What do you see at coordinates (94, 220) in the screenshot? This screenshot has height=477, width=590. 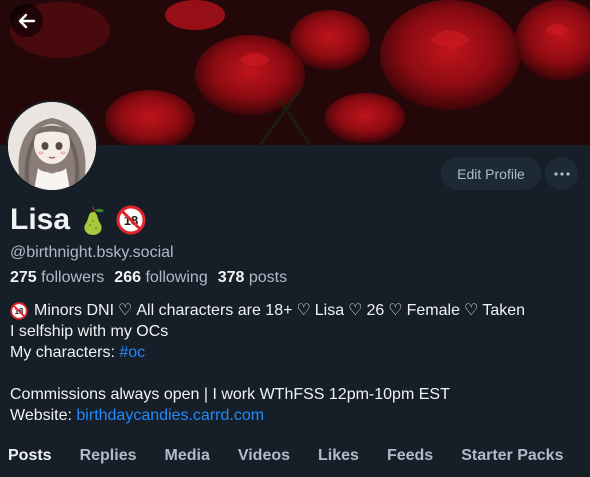 I see `pear-emoji-icon` at bounding box center [94, 220].